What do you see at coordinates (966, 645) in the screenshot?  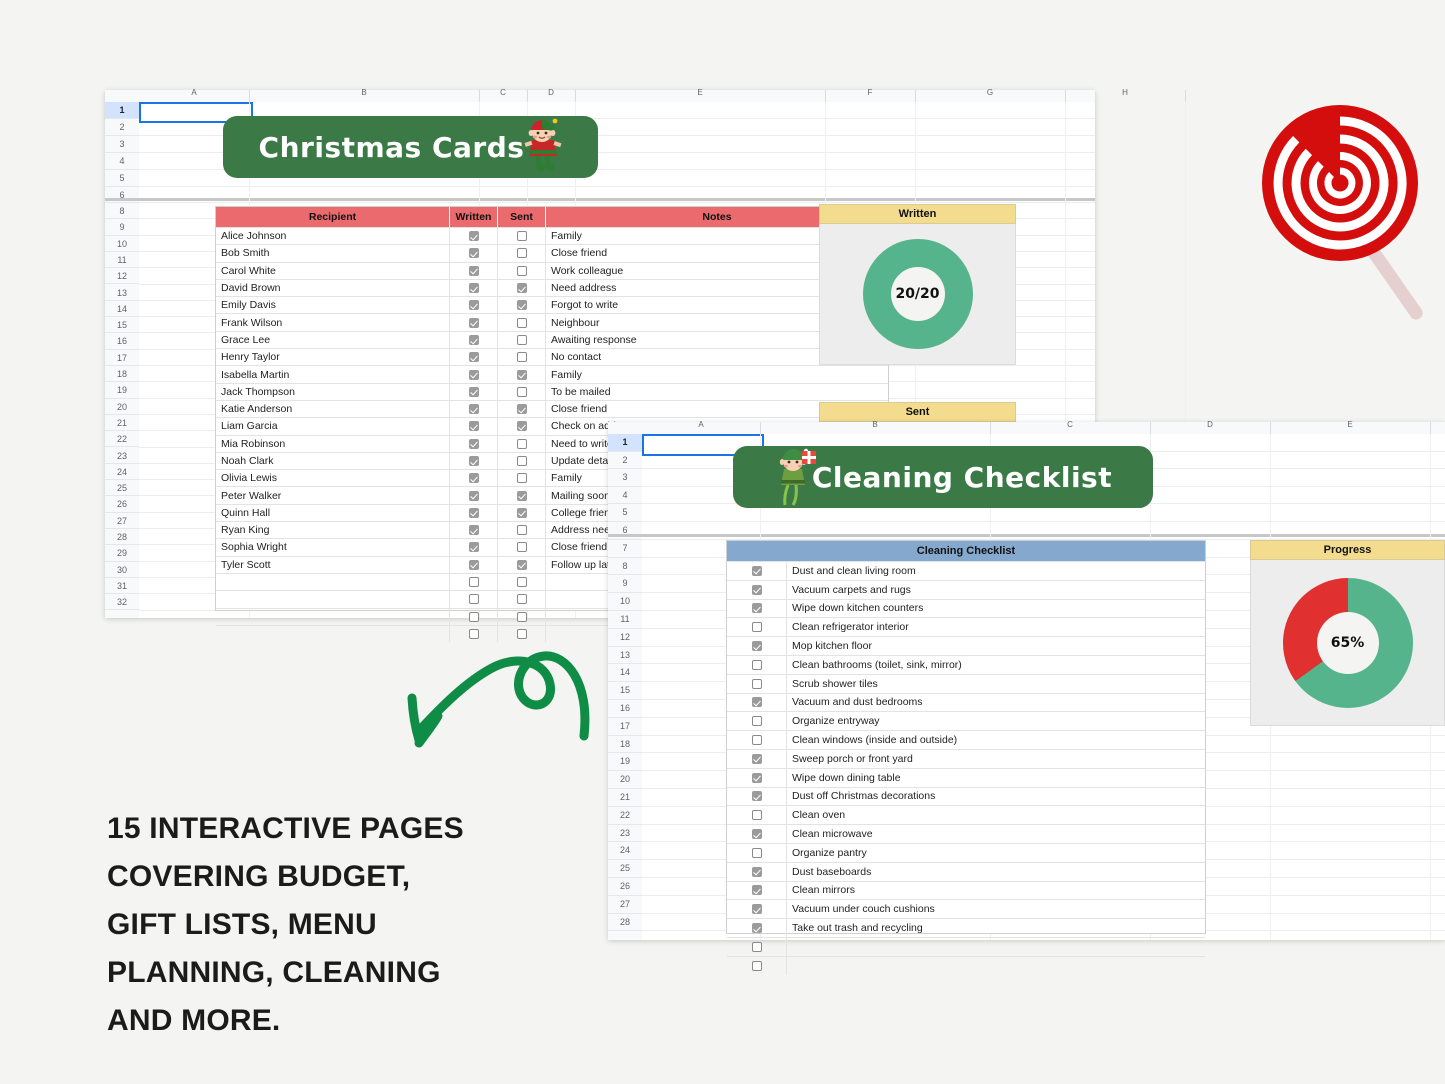 I see `table-row: Mop kitchen floor` at bounding box center [966, 645].